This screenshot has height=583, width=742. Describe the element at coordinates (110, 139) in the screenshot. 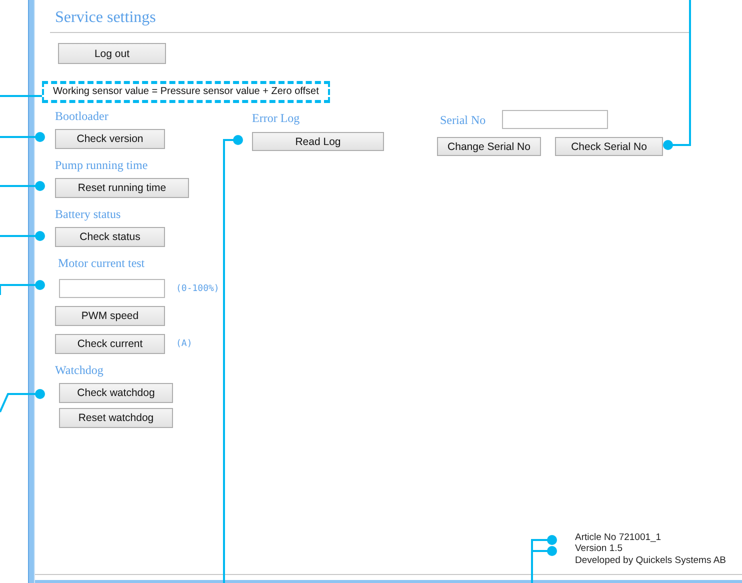

I see `action-button: Check version` at that location.